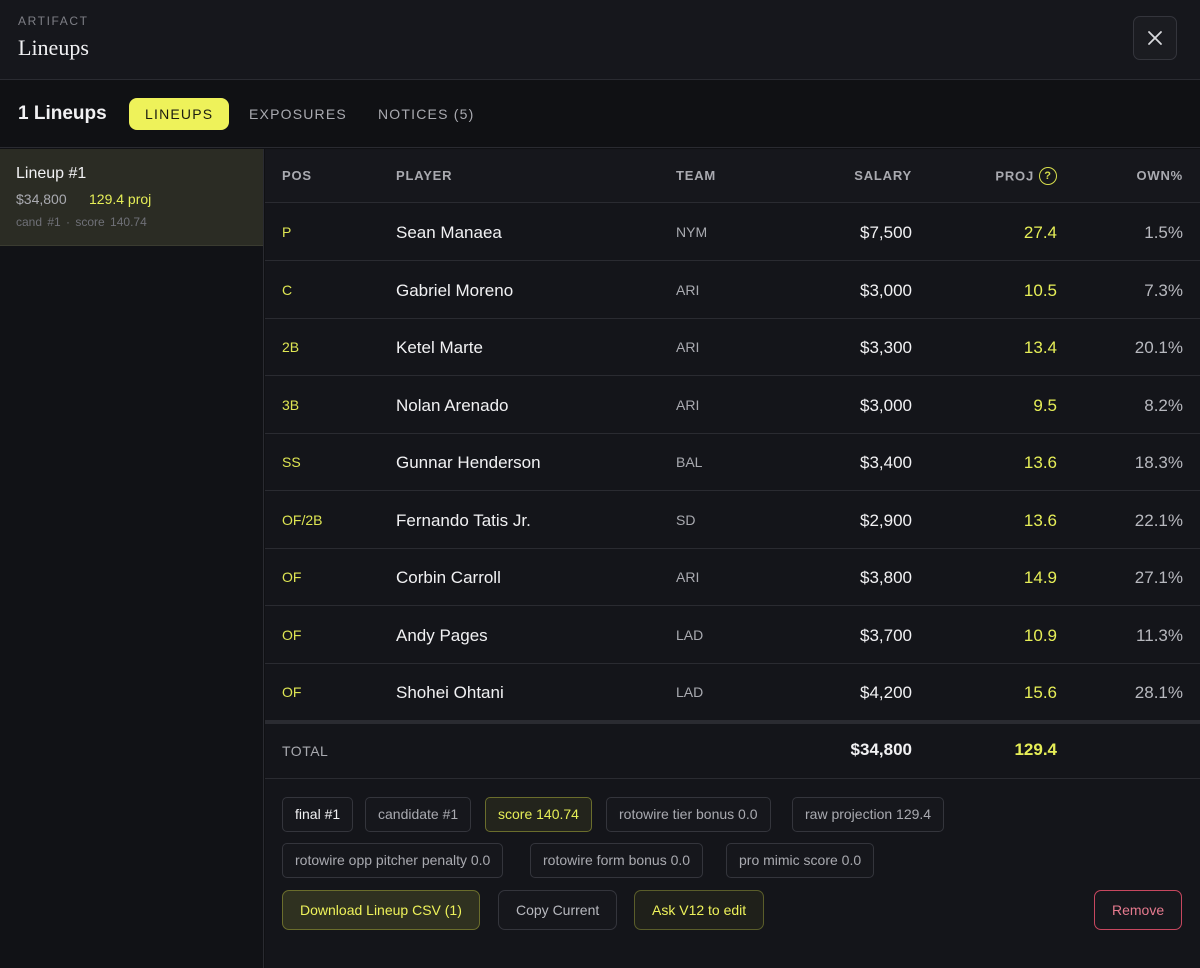  I want to click on total-label: TOTAL, so click(305, 751).